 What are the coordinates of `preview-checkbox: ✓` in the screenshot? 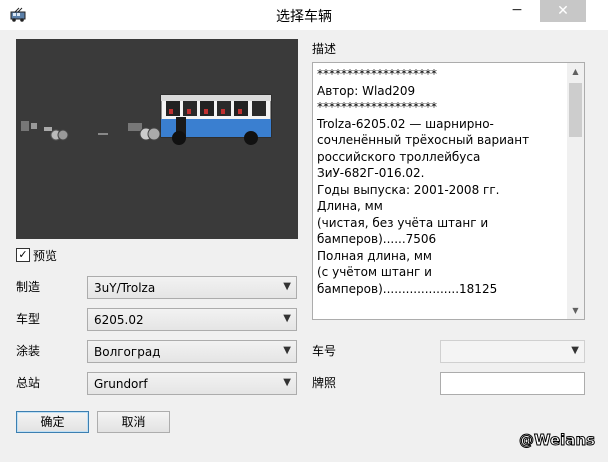 It's located at (23, 255).